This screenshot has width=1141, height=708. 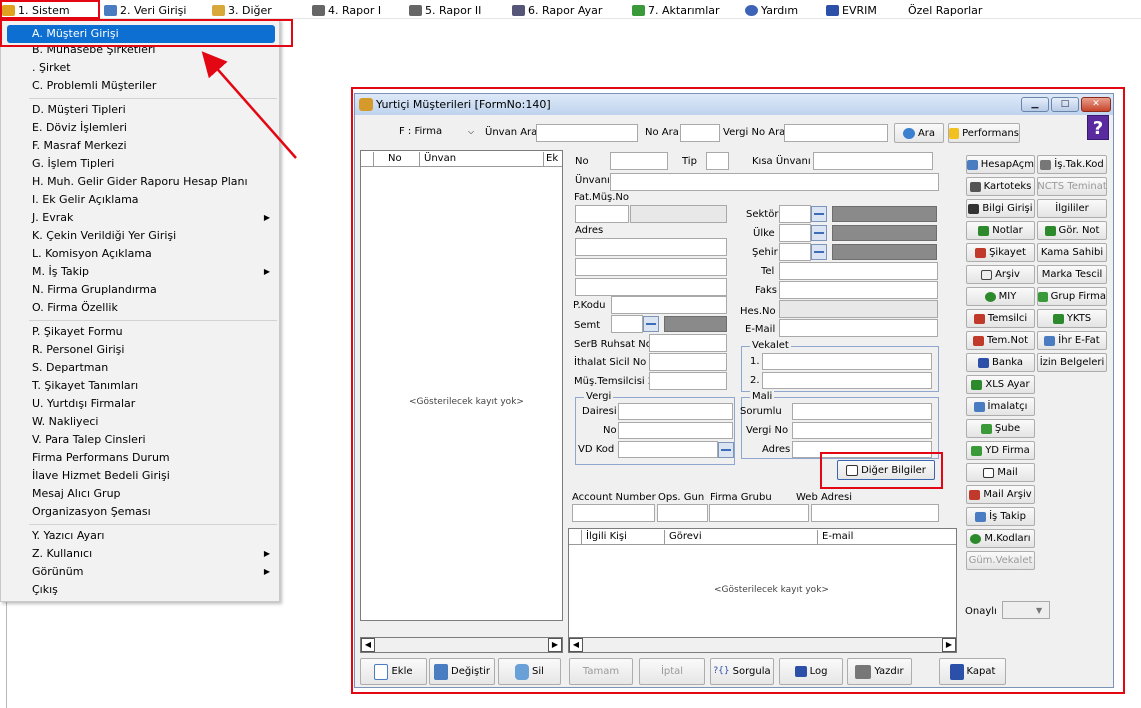 What do you see at coordinates (36, 10) in the screenshot?
I see `menu-sistem: 1. Sistem` at bounding box center [36, 10].